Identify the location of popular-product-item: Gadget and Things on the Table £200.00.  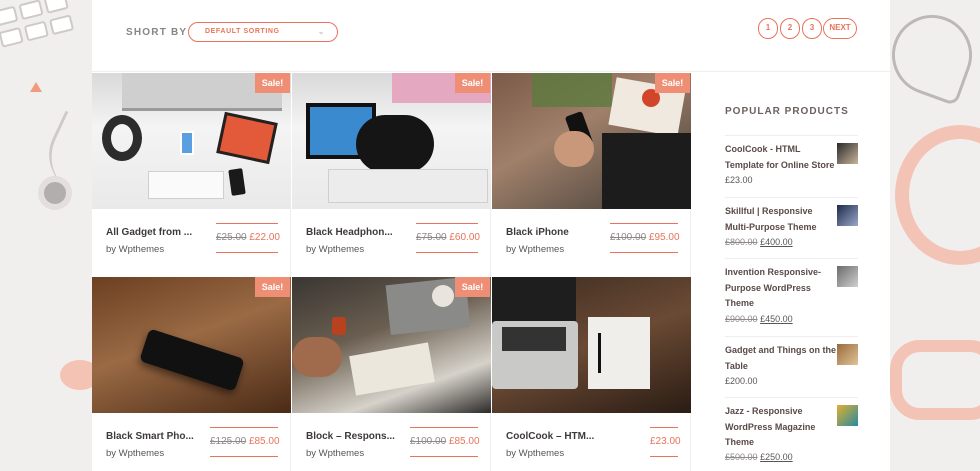
(791, 366).